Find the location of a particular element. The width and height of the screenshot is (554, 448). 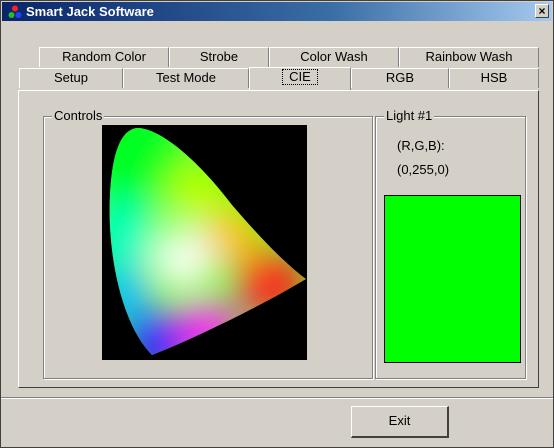

tab-label: HSB is located at coordinates (494, 77).